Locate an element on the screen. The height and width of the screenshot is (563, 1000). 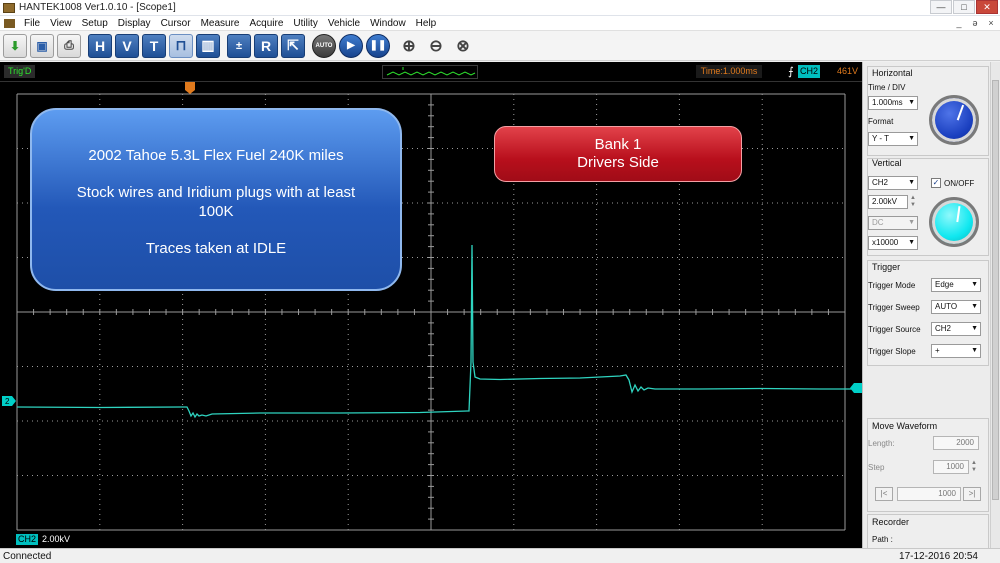
zoom-in-icon: ⊕ is located at coordinates (409, 46).